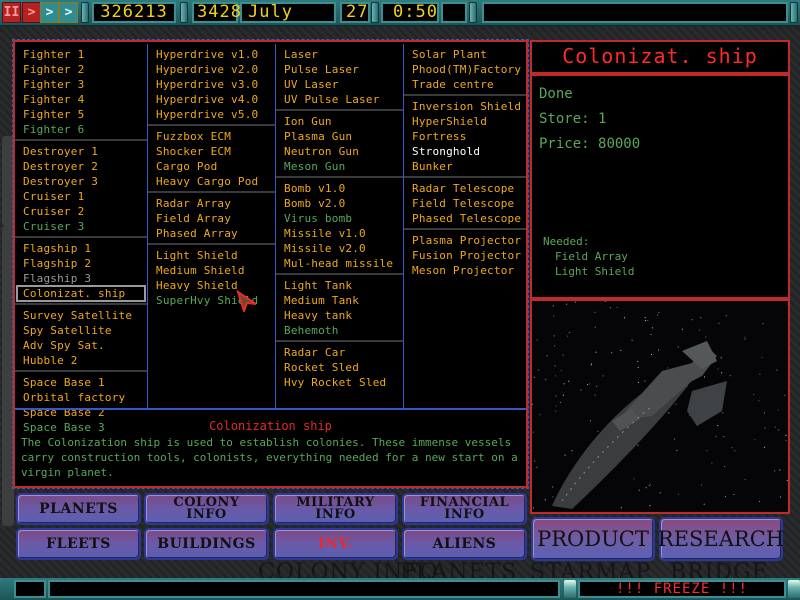  I want to click on inventory-item: Colonizat. ship, so click(81, 293).